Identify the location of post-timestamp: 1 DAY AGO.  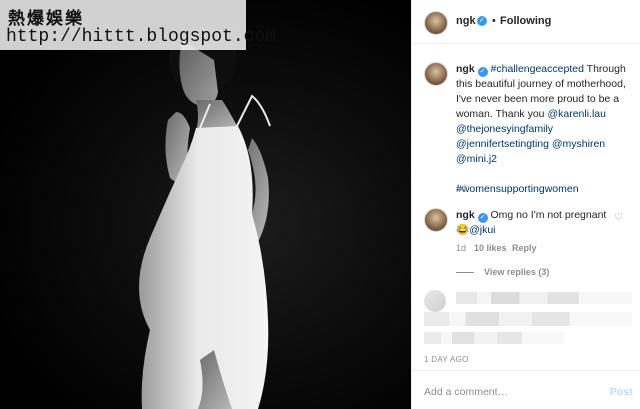
(446, 359).